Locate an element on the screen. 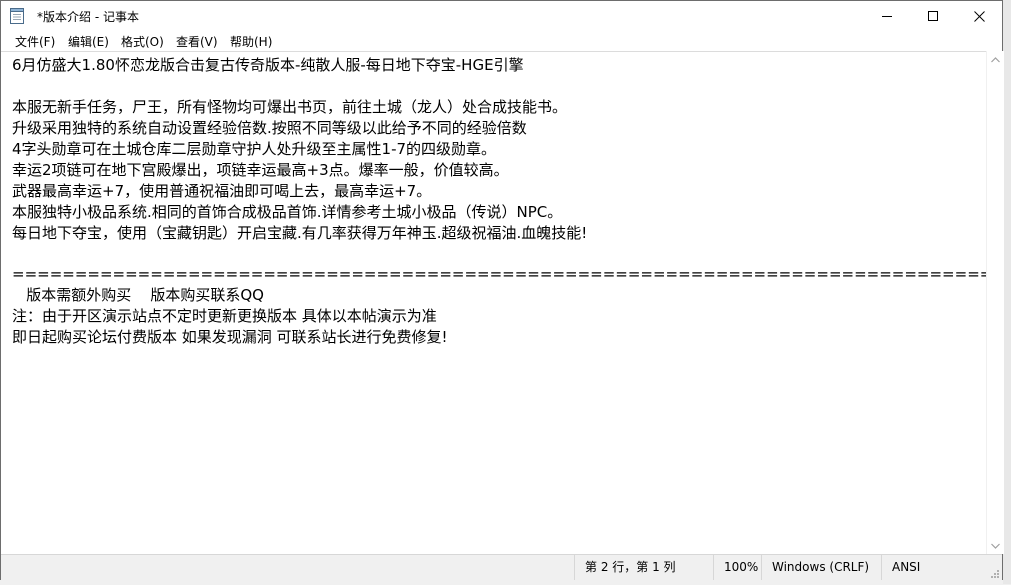 The height and width of the screenshot is (585, 1011). menu-help: 帮助(H) is located at coordinates (251, 41).